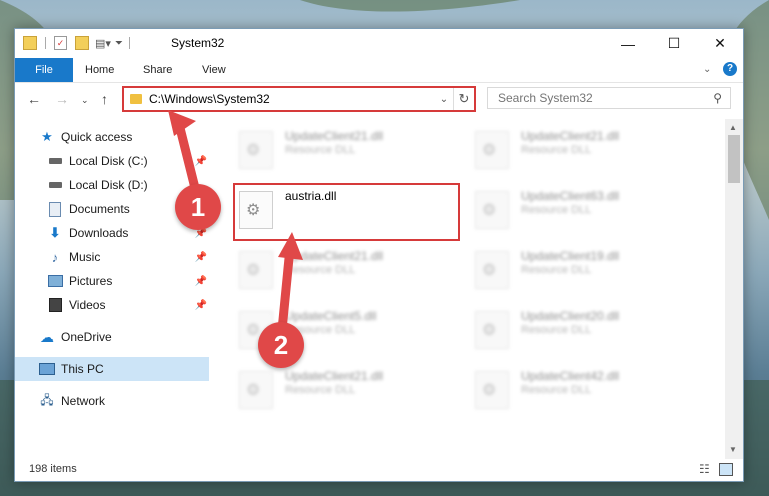  What do you see at coordinates (733, 127) in the screenshot?
I see `scroll-up-icon: ▲` at bounding box center [733, 127].